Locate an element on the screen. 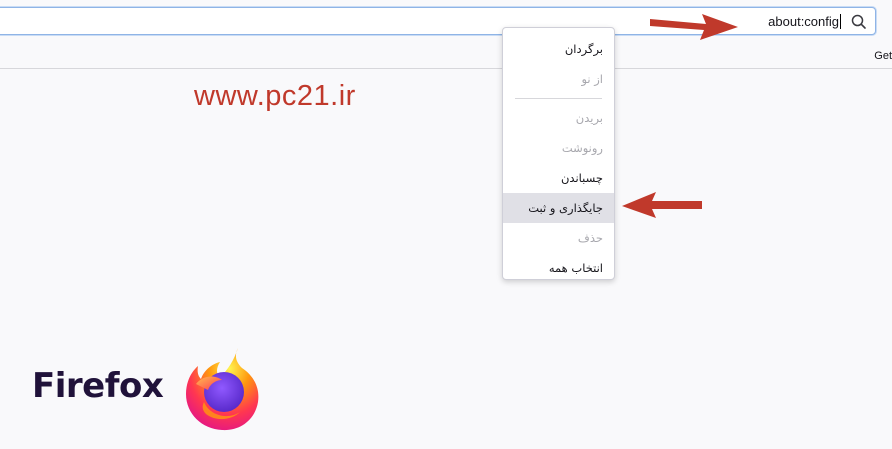 The image size is (892, 449). menu-item-paste: چسباندن is located at coordinates (558, 178).